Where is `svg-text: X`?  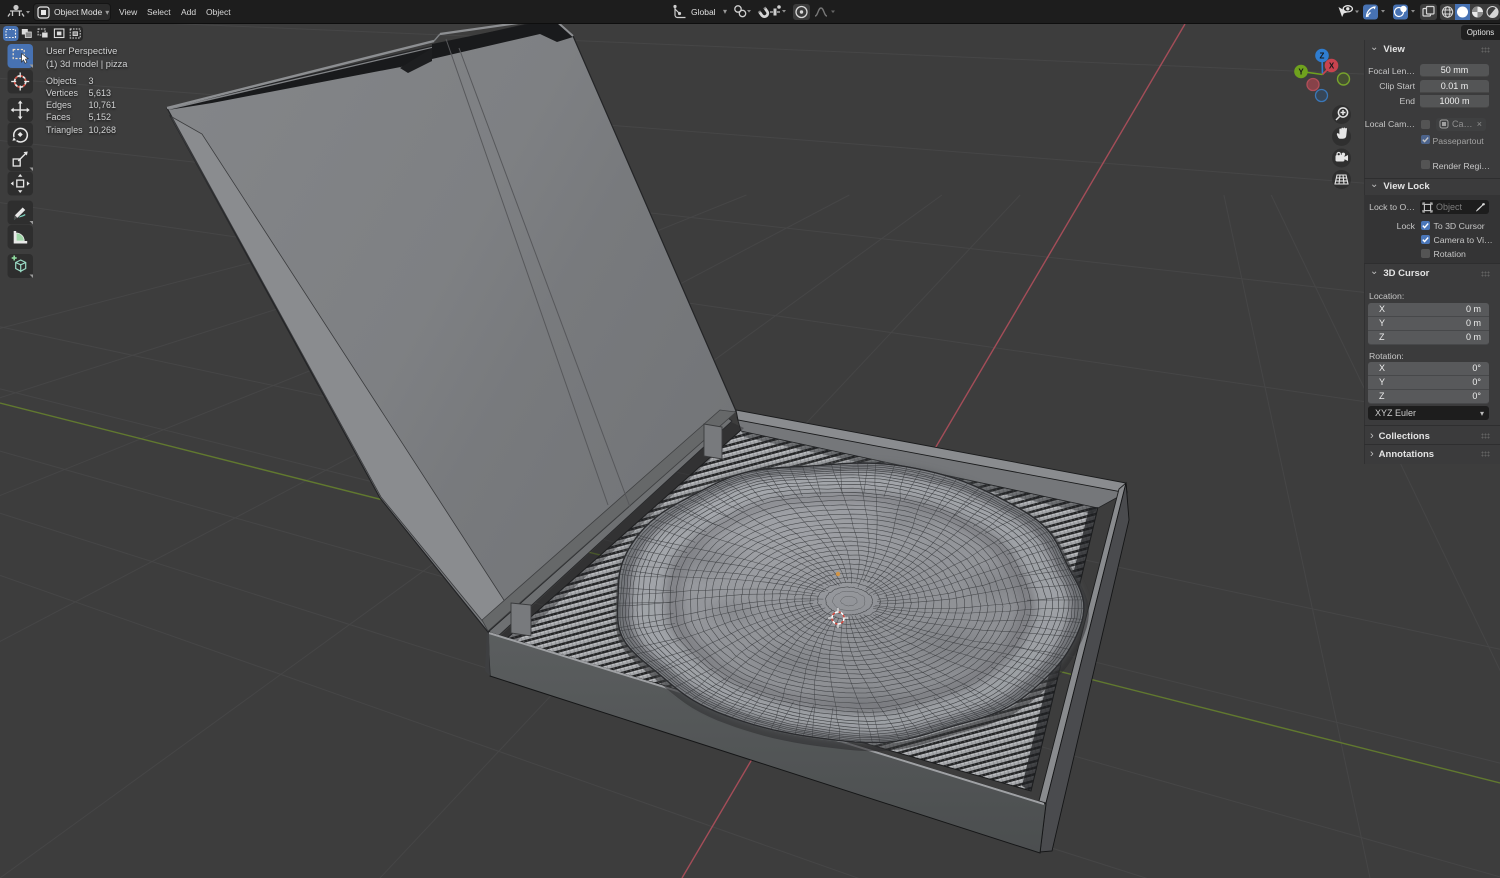
svg-text: X is located at coordinates (1332, 65).